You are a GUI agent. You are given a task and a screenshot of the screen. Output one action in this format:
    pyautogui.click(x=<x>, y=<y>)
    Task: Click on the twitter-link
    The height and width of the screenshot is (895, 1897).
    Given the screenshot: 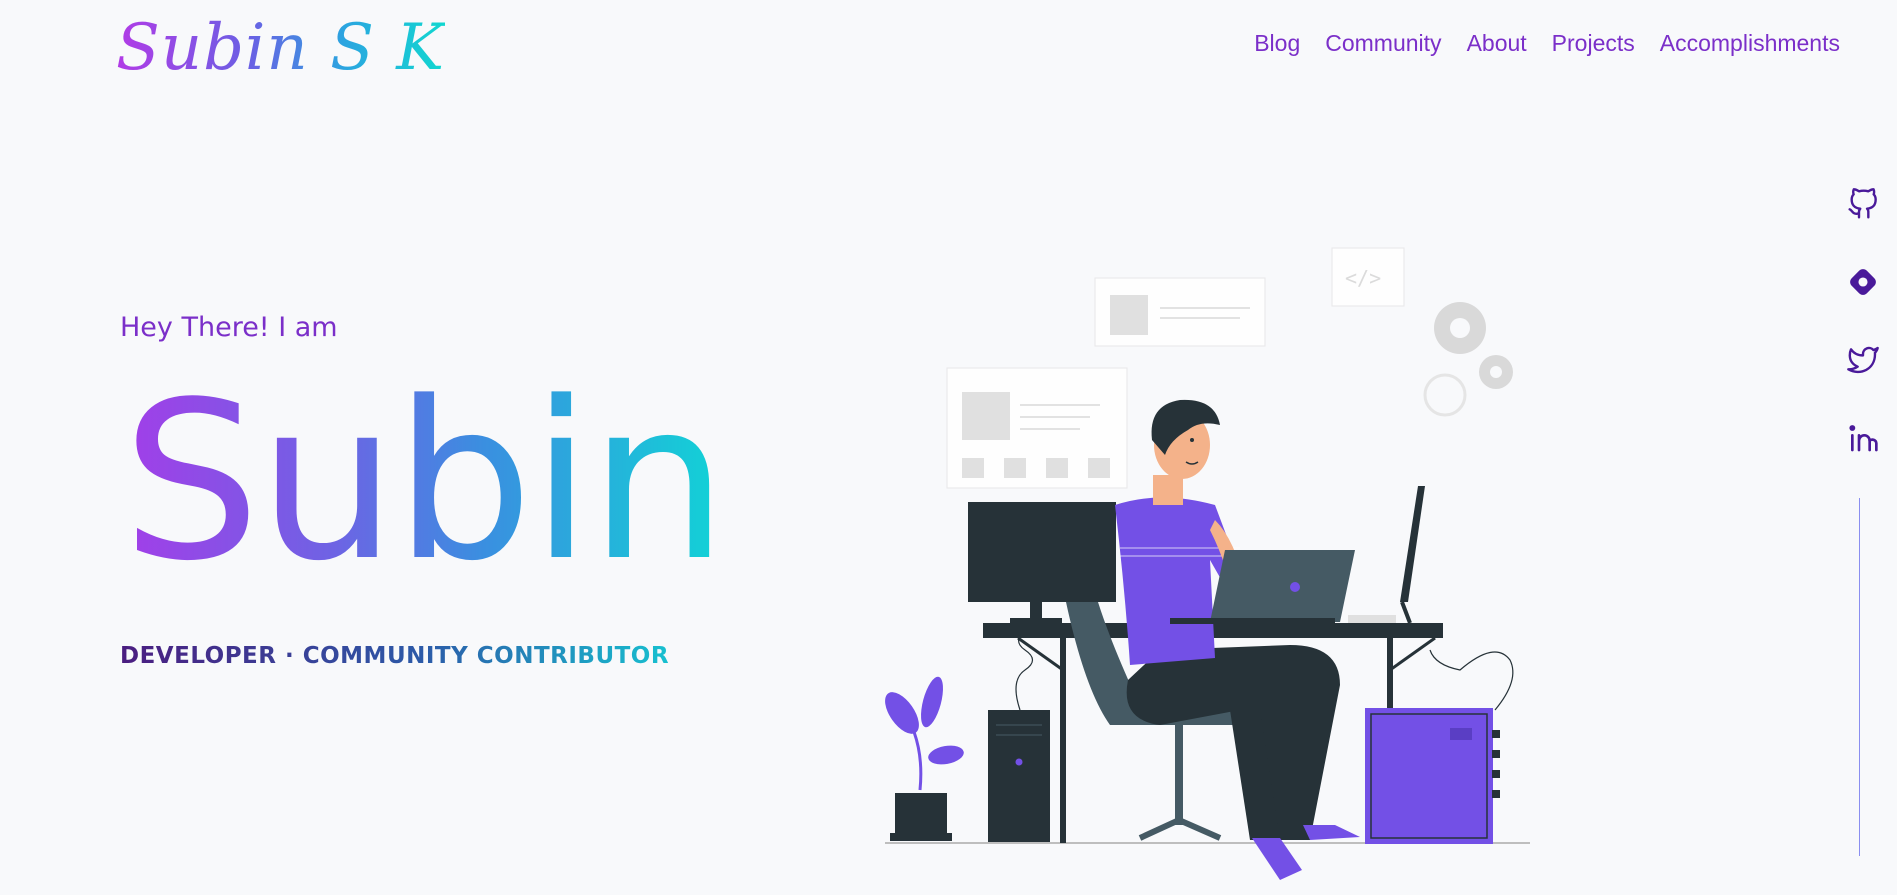 What is the action you would take?
    pyautogui.click(x=1863, y=360)
    